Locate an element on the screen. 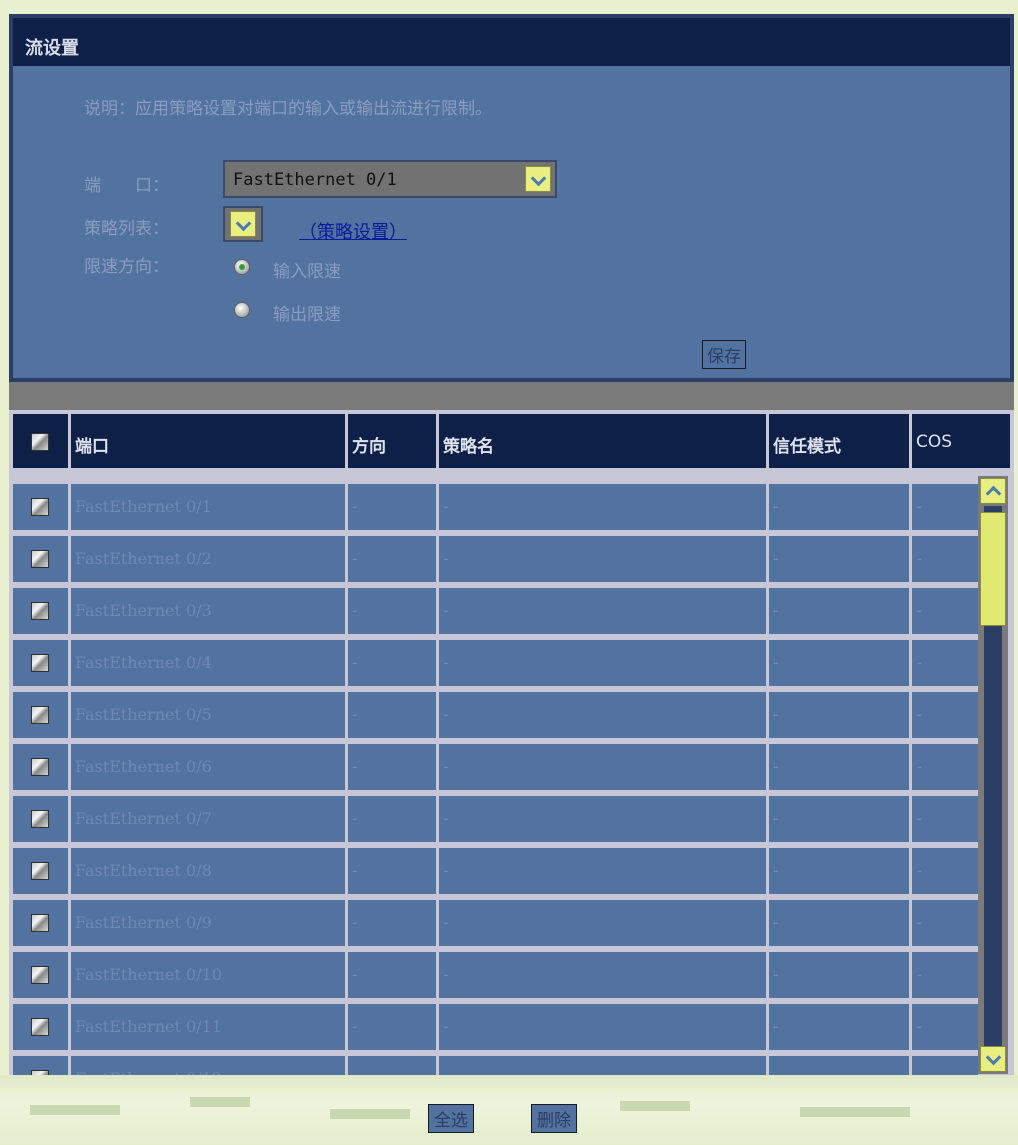 The width and height of the screenshot is (1018, 1145). table-row: FastEthernet 0/6- - - - is located at coordinates (495, 766).